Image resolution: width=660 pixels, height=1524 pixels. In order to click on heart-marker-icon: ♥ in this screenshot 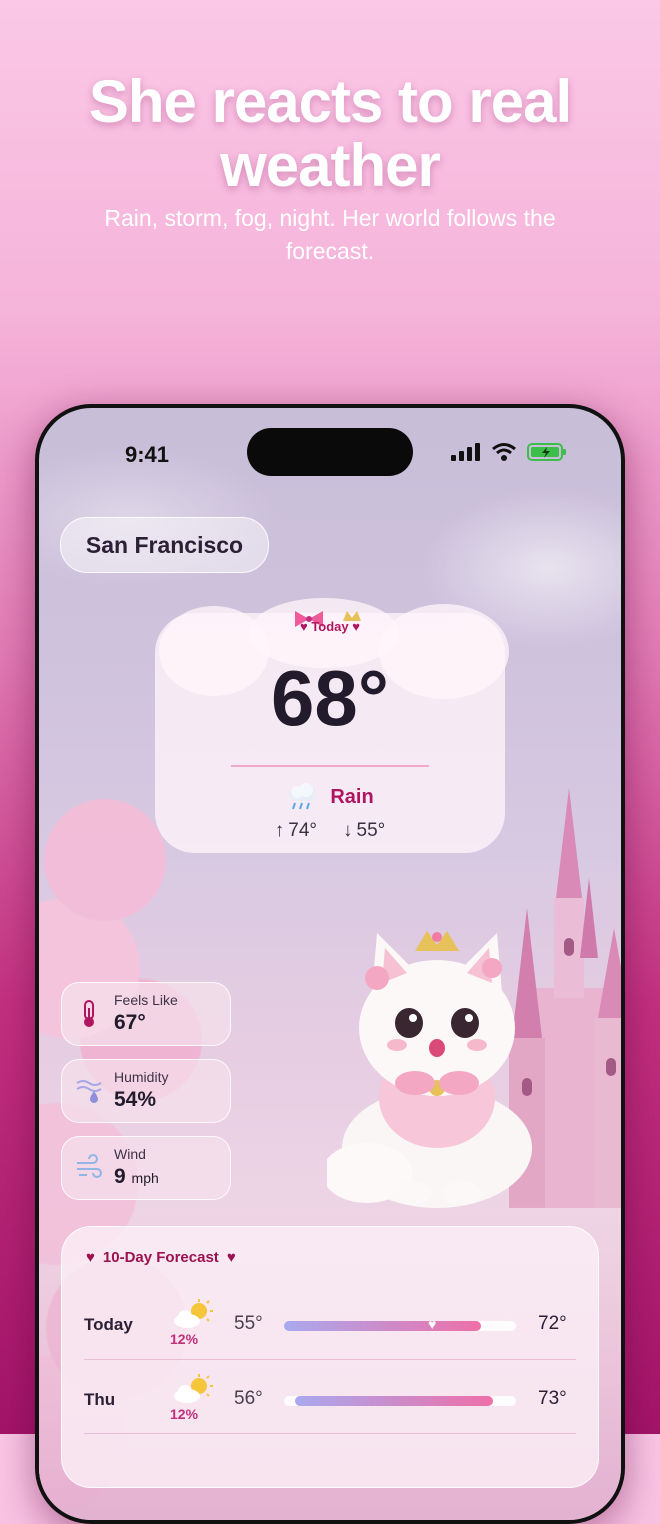, I will do `click(432, 1324)`.